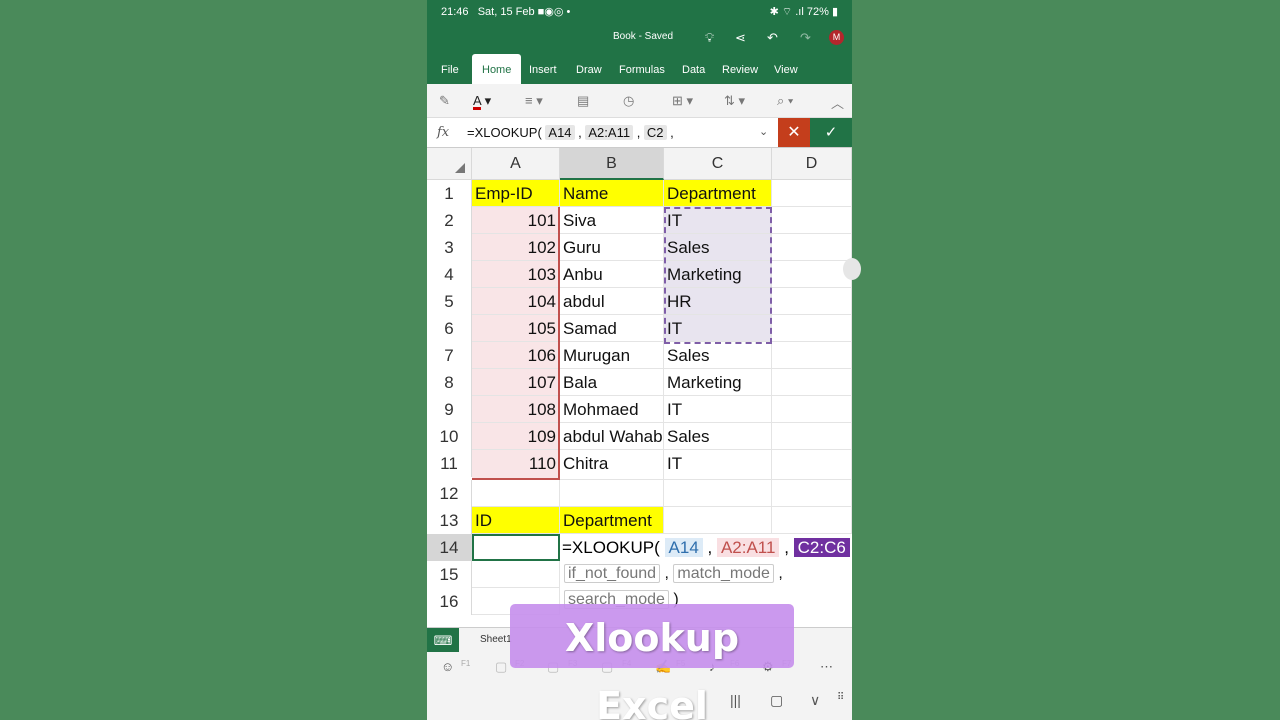 Image resolution: width=1280 pixels, height=720 pixels. I want to click on cell-c1: Department, so click(718, 193).